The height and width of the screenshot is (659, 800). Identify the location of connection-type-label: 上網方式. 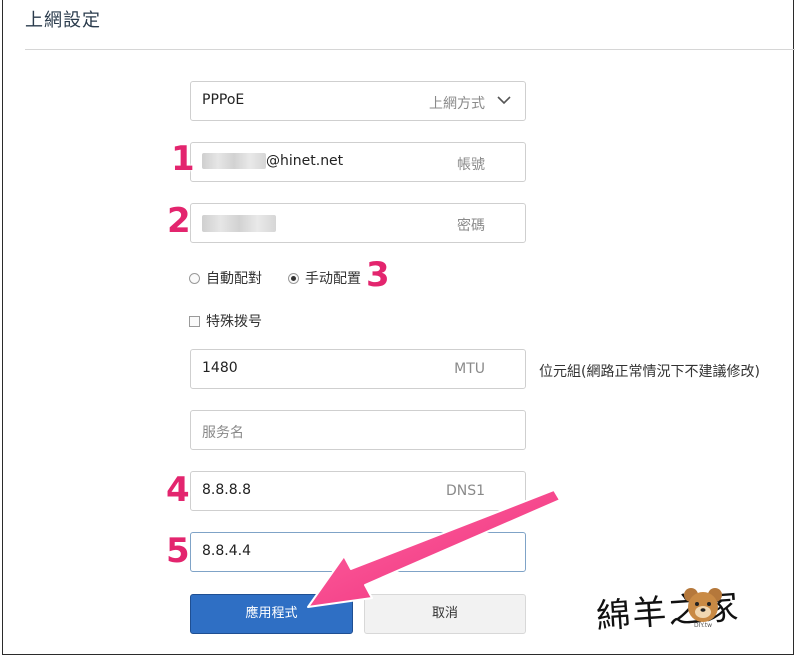
(457, 104).